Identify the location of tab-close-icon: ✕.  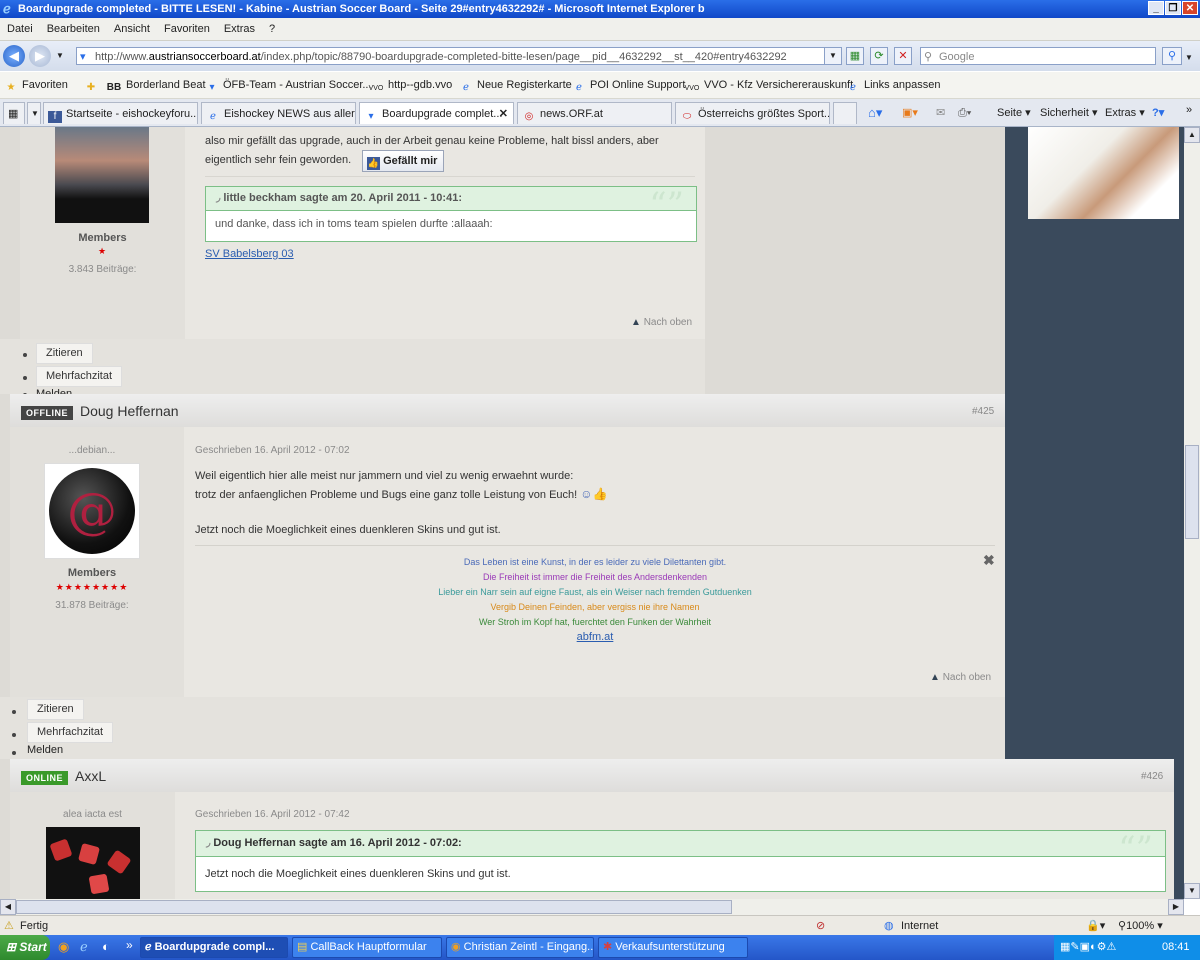
(503, 113).